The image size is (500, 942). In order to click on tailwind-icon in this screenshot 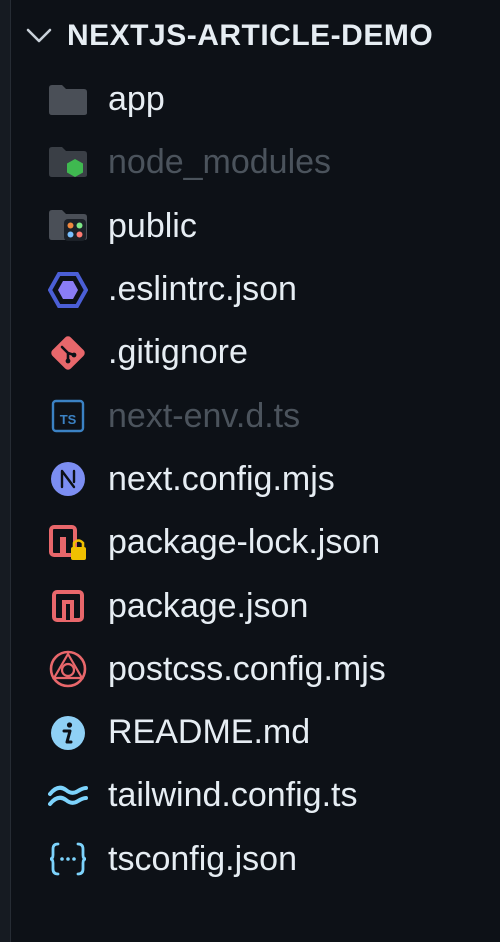, I will do `click(68, 796)`.